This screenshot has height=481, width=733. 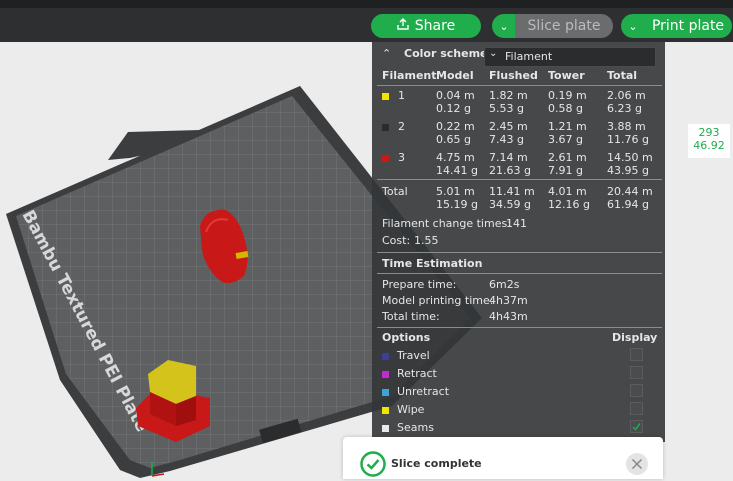 What do you see at coordinates (628, 139) in the screenshot?
I see `cell: 11.76 g` at bounding box center [628, 139].